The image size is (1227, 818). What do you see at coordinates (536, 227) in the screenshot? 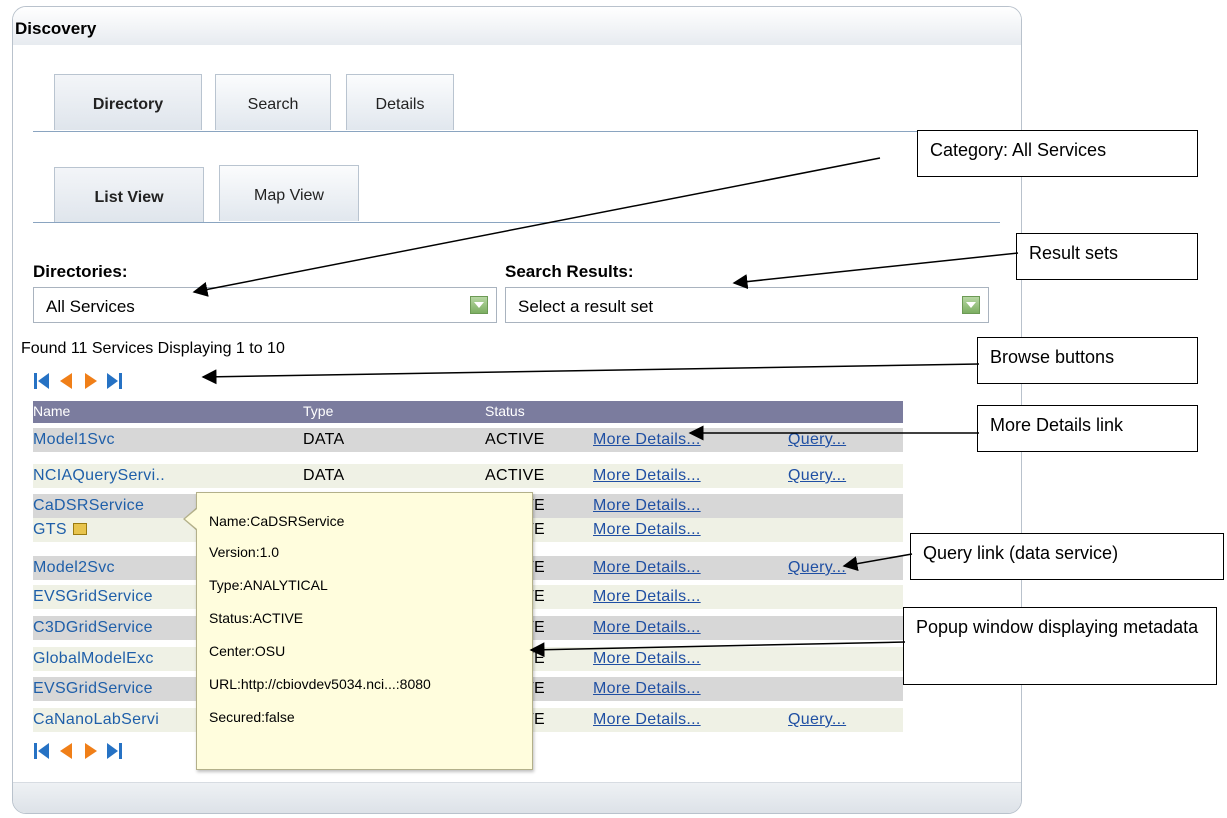
I see `arrow-category` at bounding box center [536, 227].